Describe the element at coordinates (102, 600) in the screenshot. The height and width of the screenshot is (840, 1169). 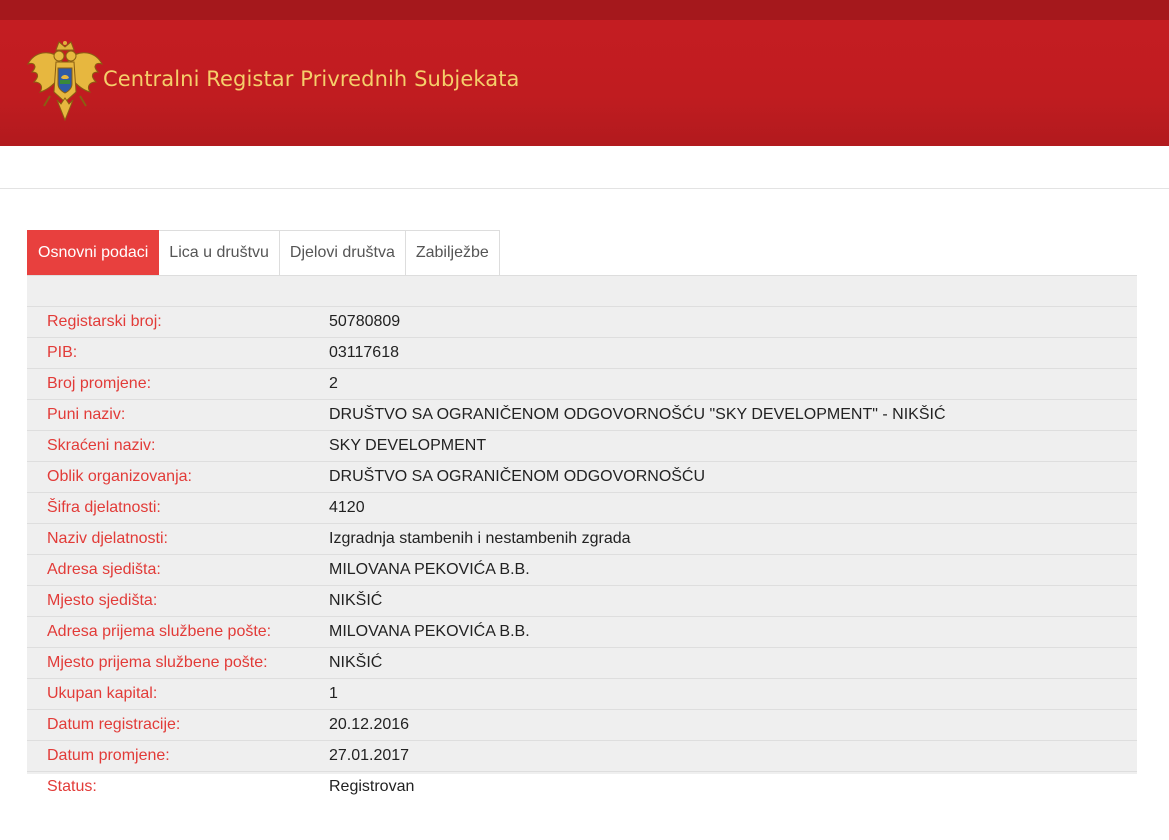
I see `detail-label: Mjesto sjedišta:` at that location.